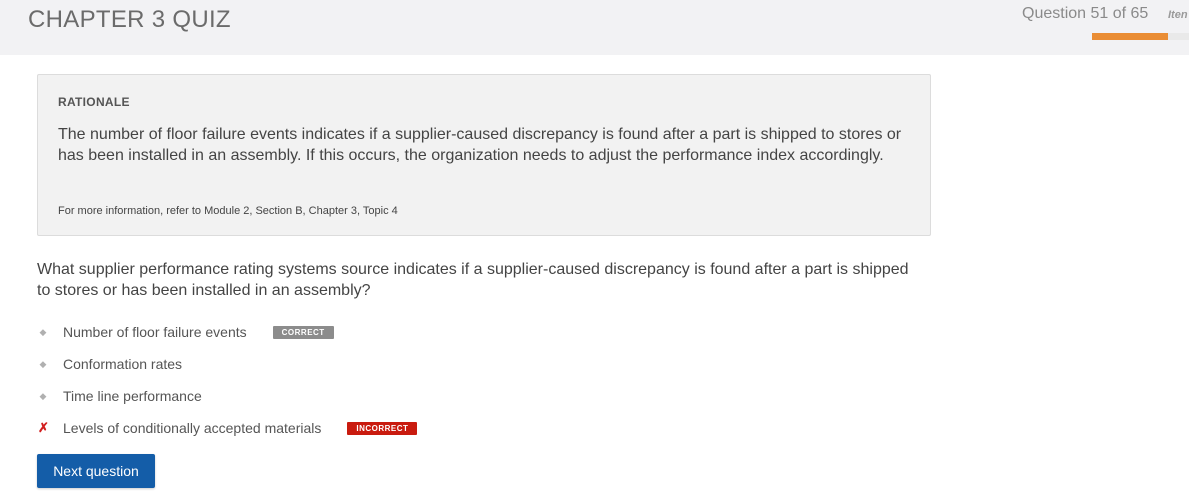  Describe the element at coordinates (132, 396) in the screenshot. I see `answer-option-label: Time line performance` at that location.